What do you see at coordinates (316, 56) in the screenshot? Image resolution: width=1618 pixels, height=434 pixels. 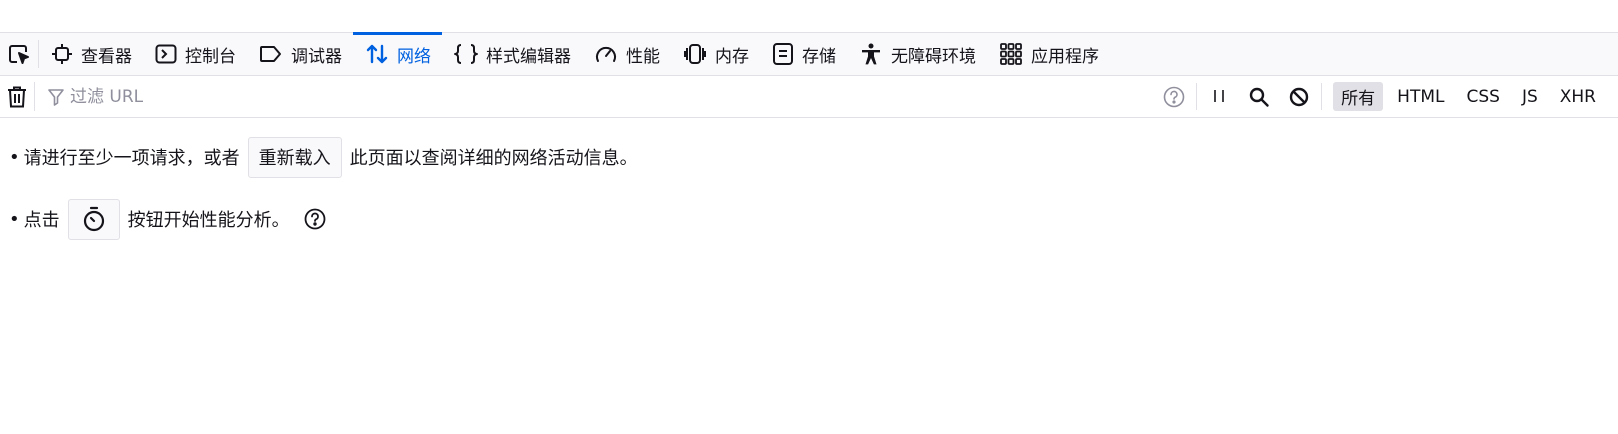 I see `tab-label: 调试器` at bounding box center [316, 56].